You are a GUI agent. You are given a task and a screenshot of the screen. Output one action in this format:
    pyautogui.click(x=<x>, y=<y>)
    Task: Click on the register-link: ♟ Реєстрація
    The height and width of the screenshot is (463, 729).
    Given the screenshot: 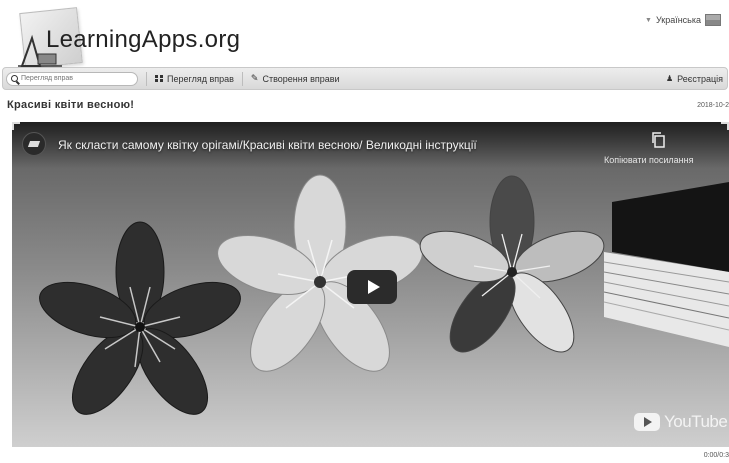 What is the action you would take?
    pyautogui.click(x=694, y=79)
    